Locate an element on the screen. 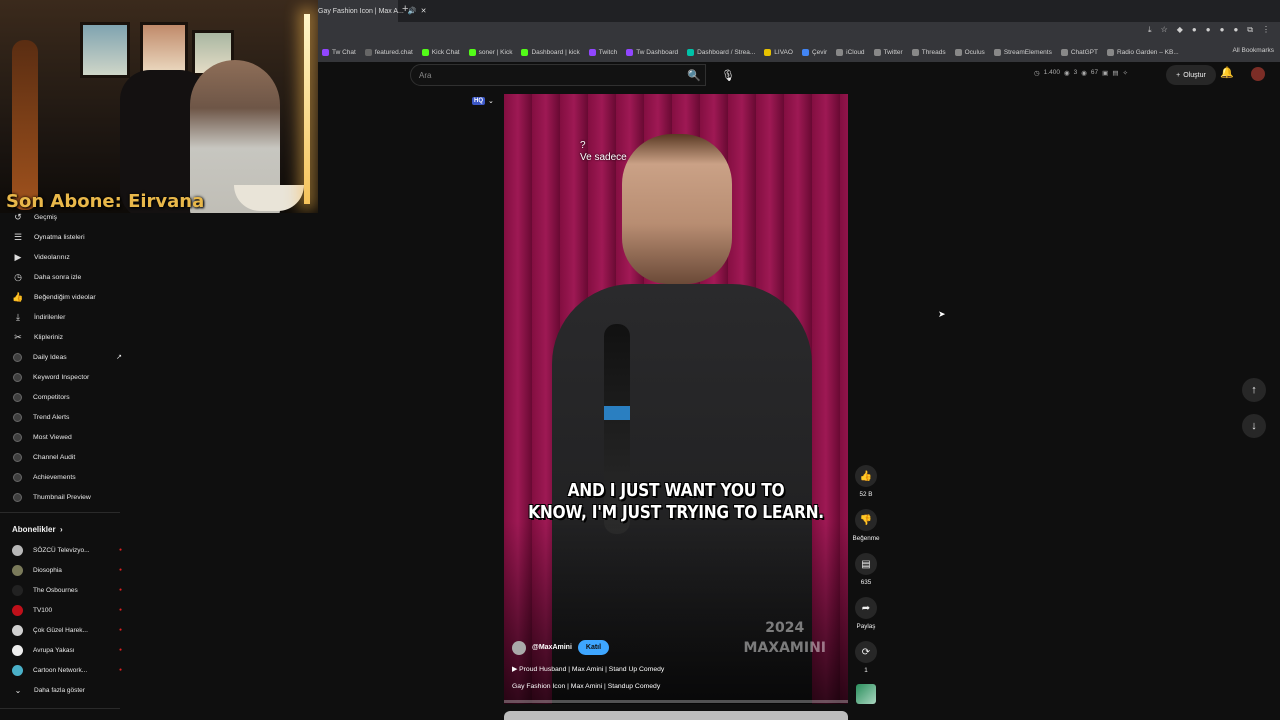  sidebar-item: Trend Alerts is located at coordinates (67, 417).